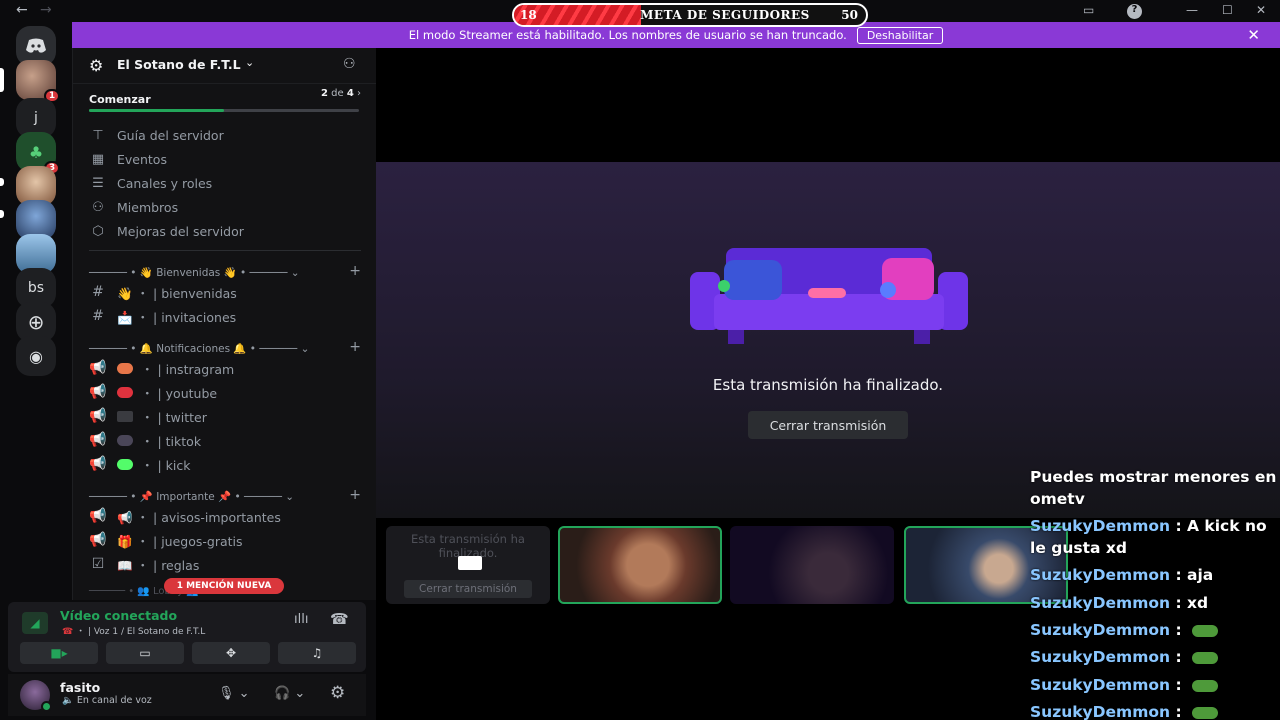 The image size is (1280, 720). I want to click on channel-youtube: 📢 ・ | youtube, so click(225, 392).